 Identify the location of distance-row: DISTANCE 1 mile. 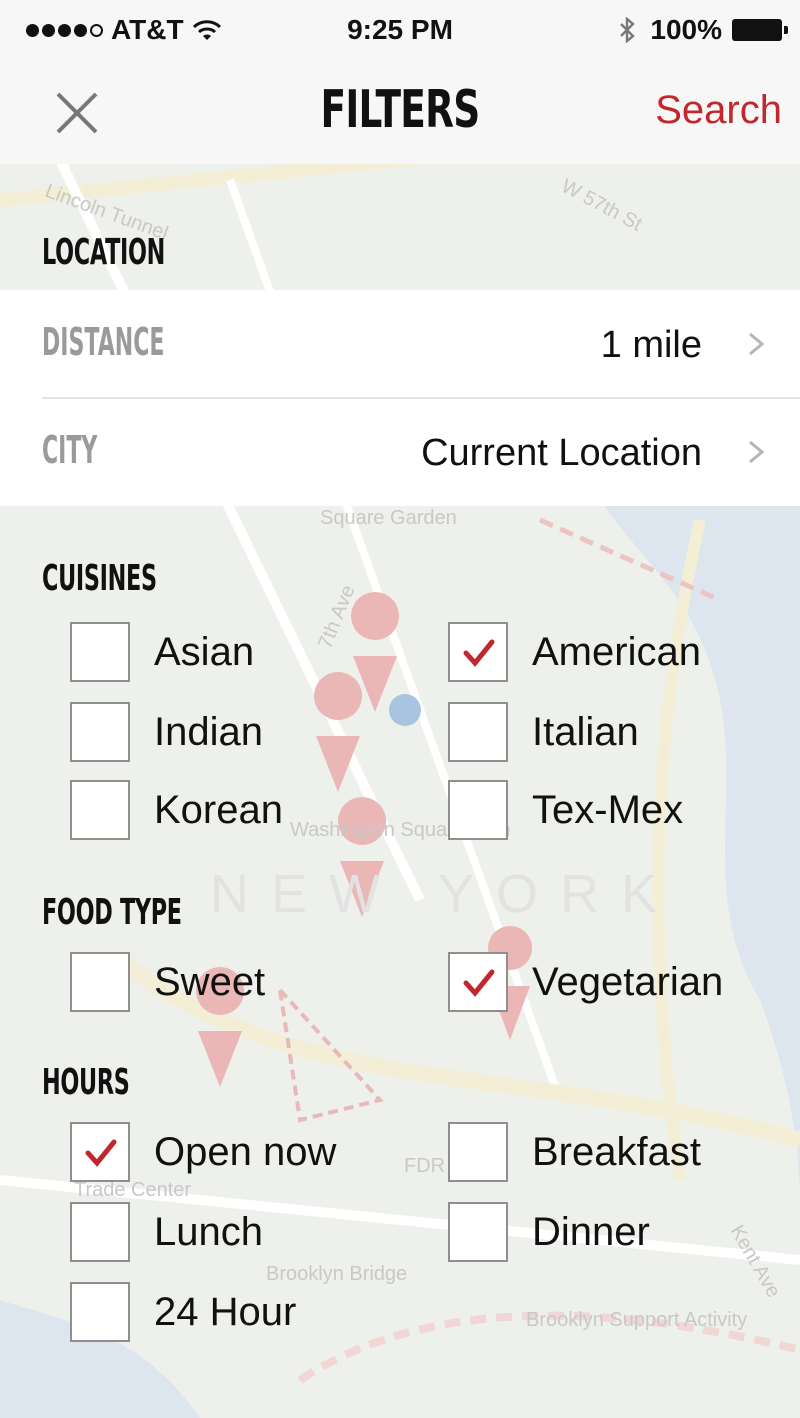
(400, 344).